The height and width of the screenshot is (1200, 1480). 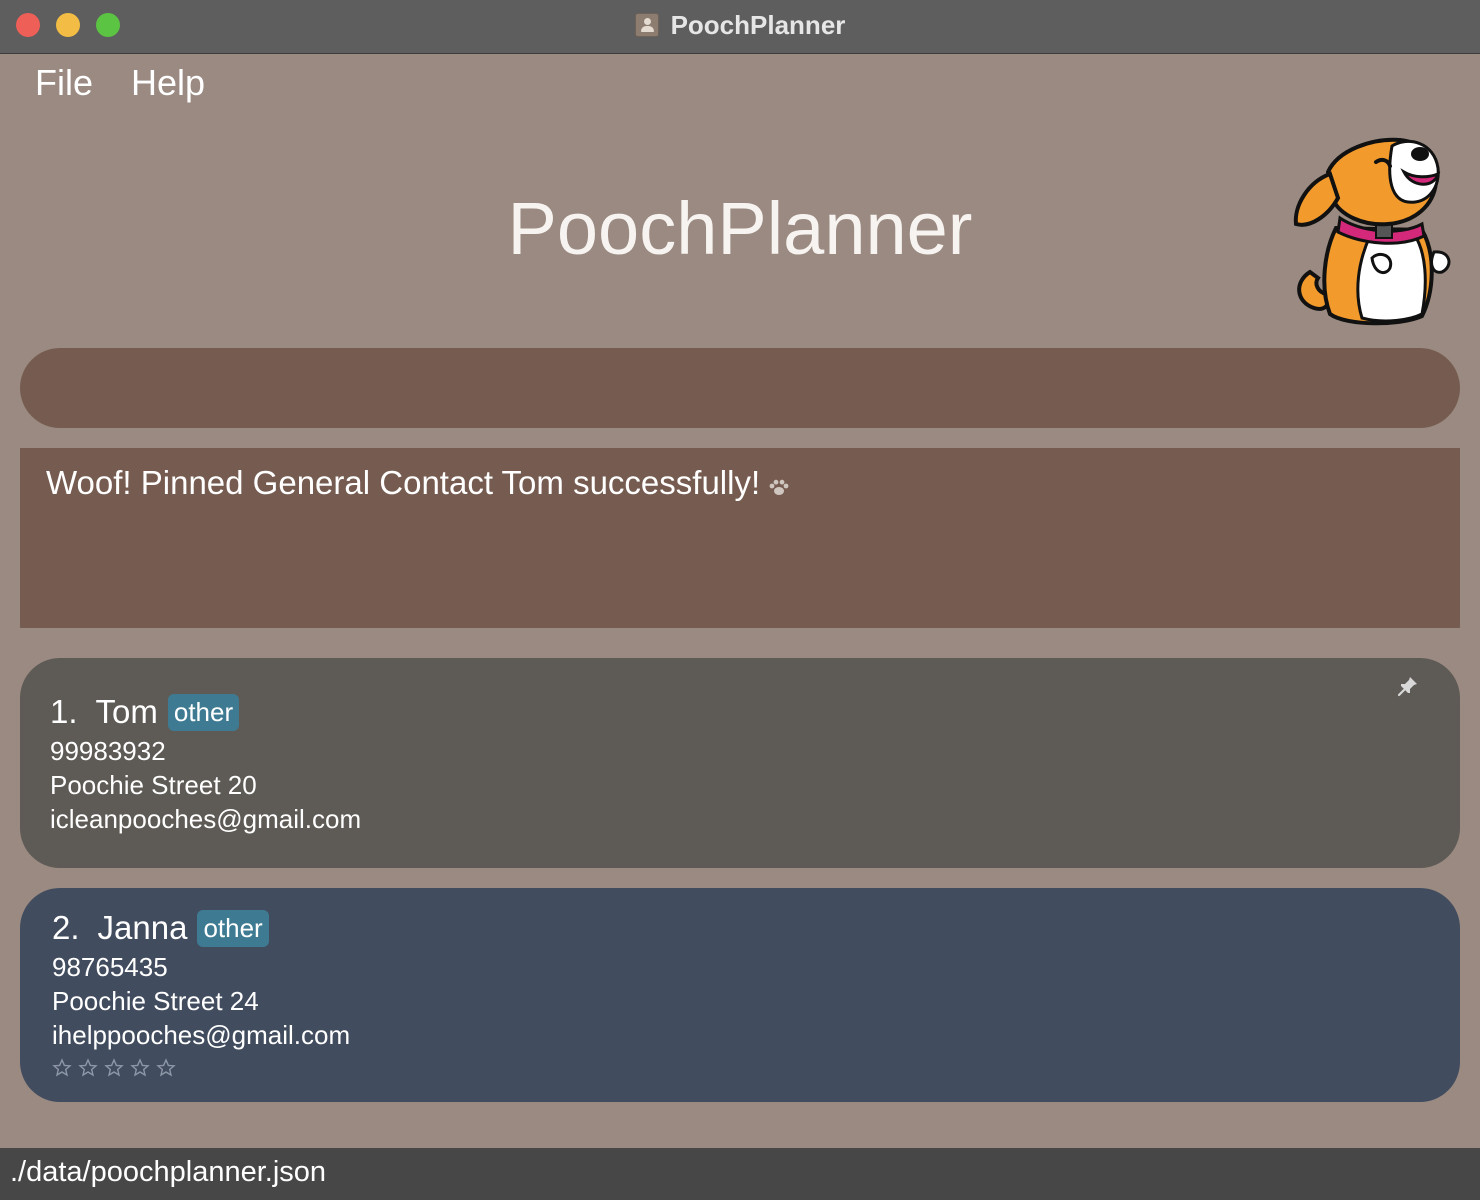 What do you see at coordinates (779, 487) in the screenshot?
I see `paw-icon` at bounding box center [779, 487].